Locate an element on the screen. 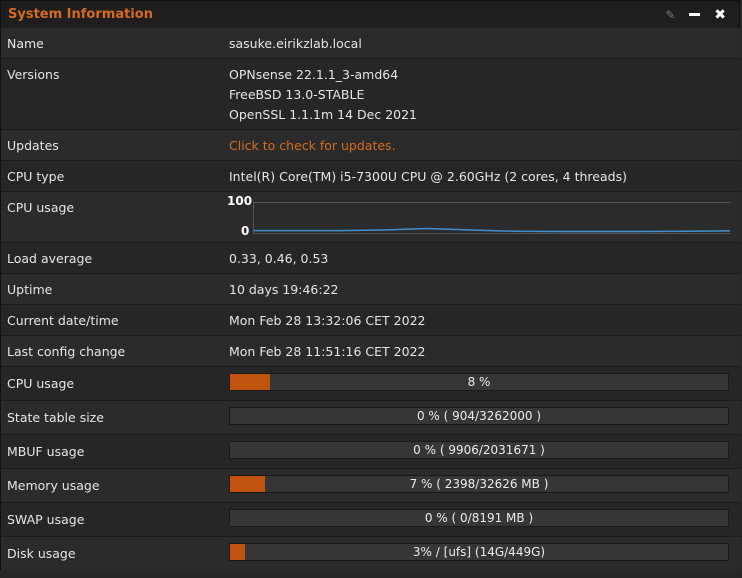  memory-text: 7 % ( 2398/32626 MB ) is located at coordinates (479, 484).